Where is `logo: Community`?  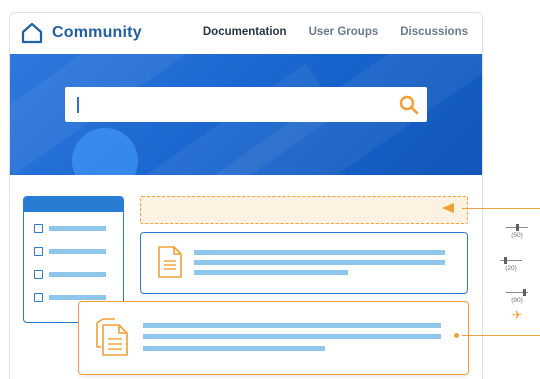 logo: Community is located at coordinates (81, 33).